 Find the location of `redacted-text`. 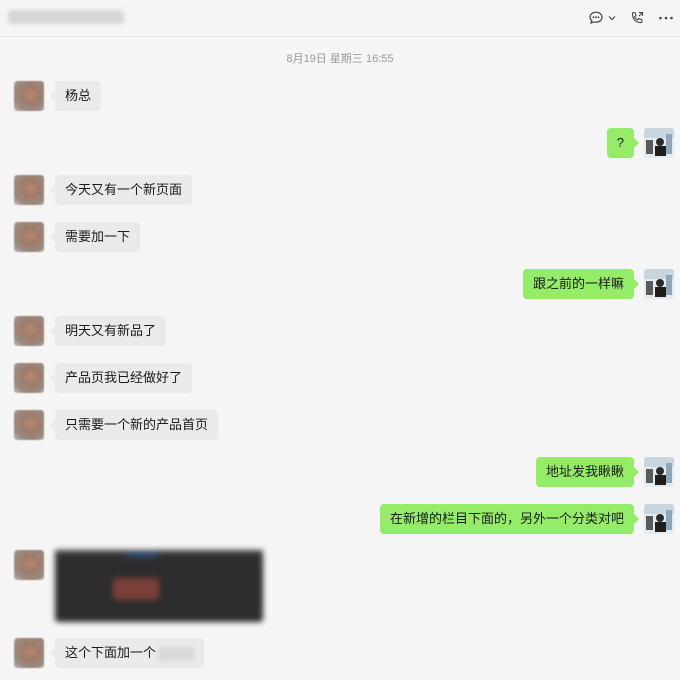

redacted-text is located at coordinates (176, 653).